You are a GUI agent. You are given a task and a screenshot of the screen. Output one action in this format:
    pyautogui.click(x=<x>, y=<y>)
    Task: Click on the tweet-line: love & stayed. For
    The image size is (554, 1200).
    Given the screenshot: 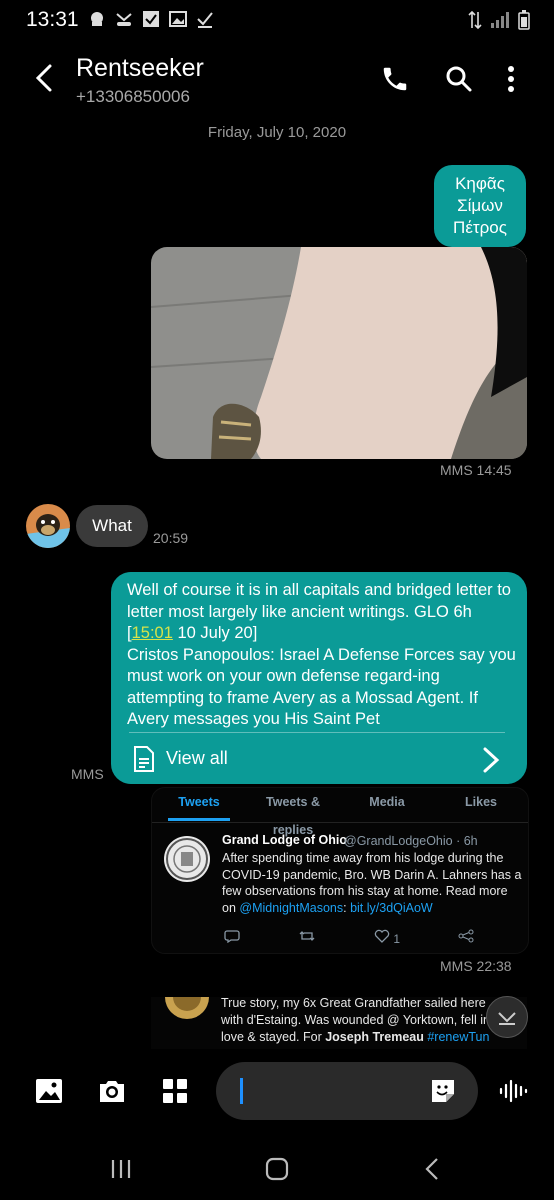 What is the action you would take?
    pyautogui.click(x=273, y=1037)
    